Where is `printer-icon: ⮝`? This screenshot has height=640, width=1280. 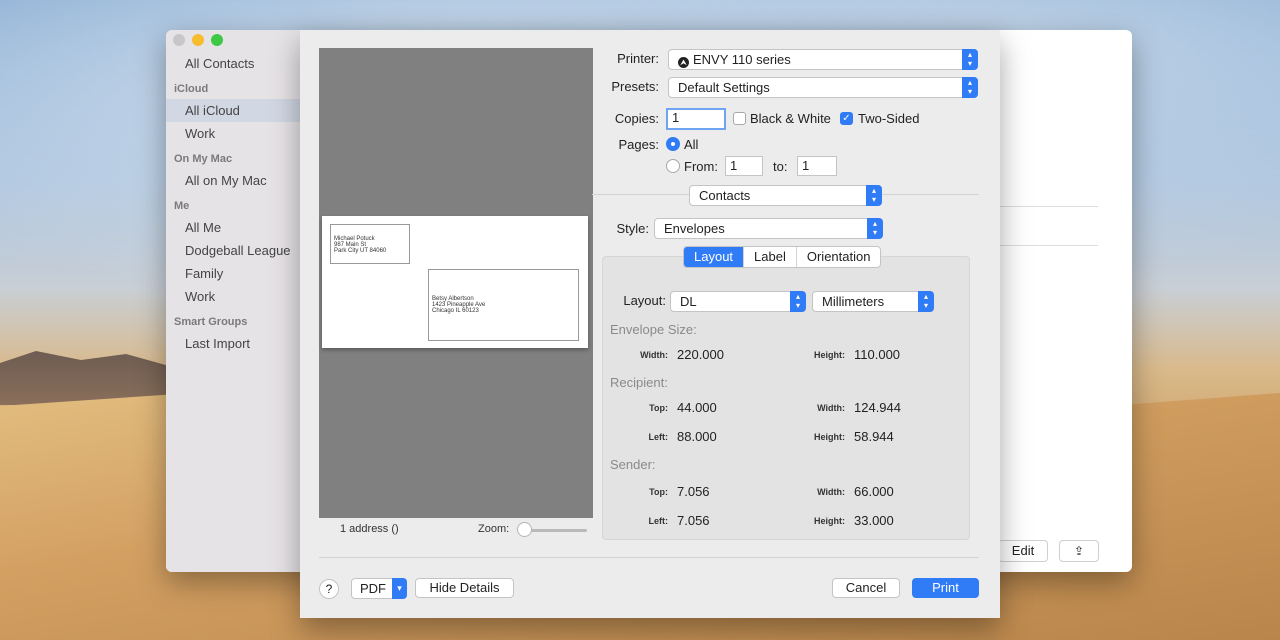 printer-icon: ⮝ is located at coordinates (683, 62).